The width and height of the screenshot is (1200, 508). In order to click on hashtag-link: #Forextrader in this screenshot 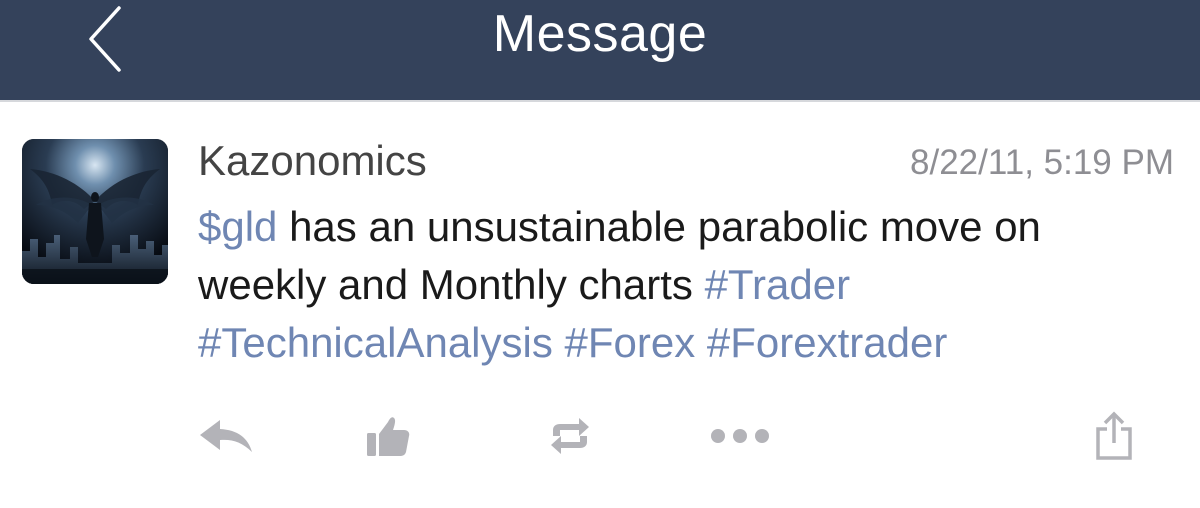, I will do `click(827, 342)`.